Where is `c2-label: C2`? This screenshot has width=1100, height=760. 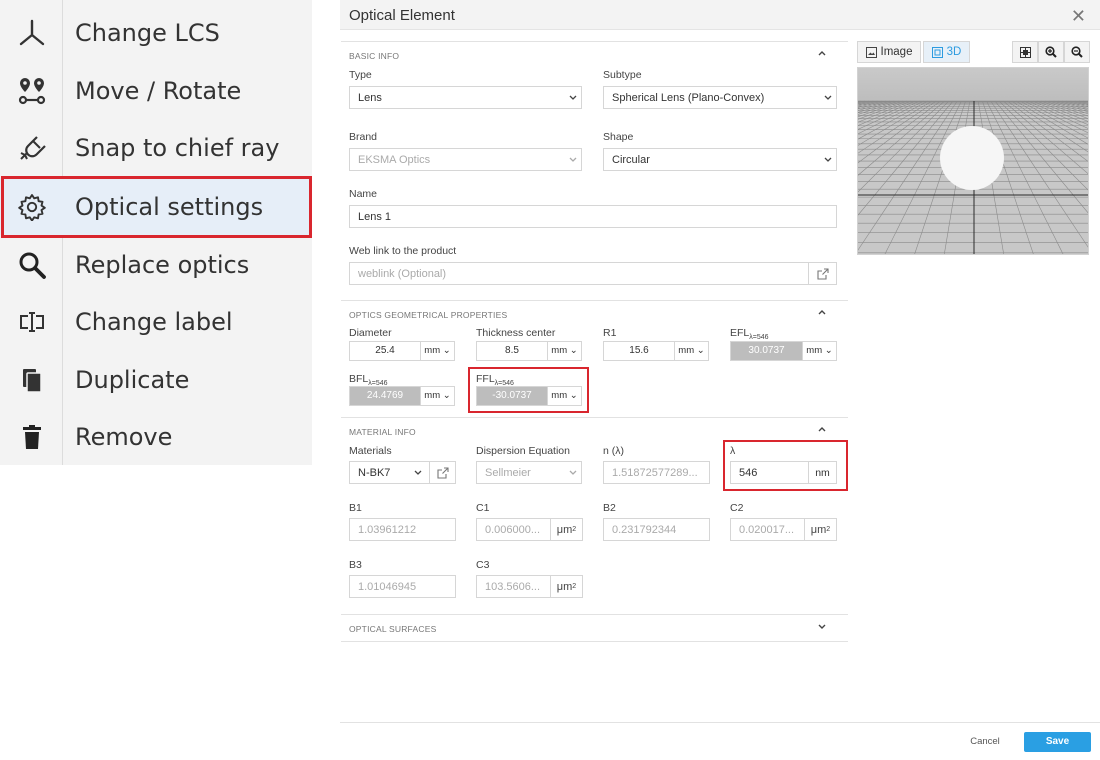
c2-label: C2 is located at coordinates (737, 508).